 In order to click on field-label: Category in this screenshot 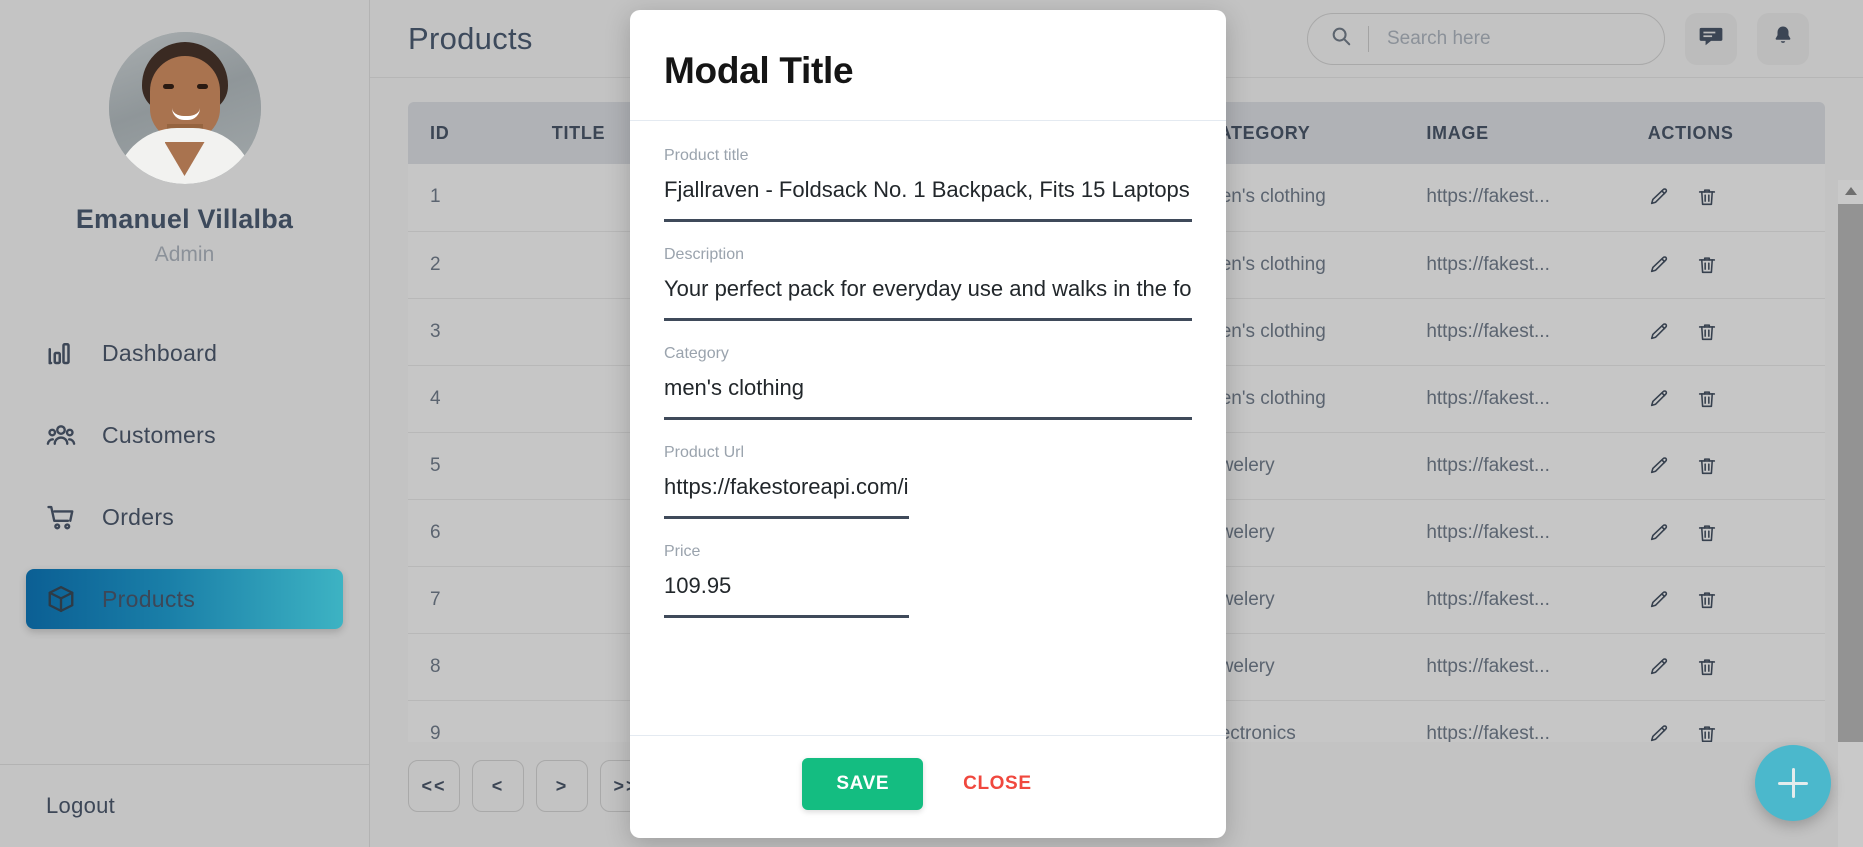, I will do `click(696, 353)`.